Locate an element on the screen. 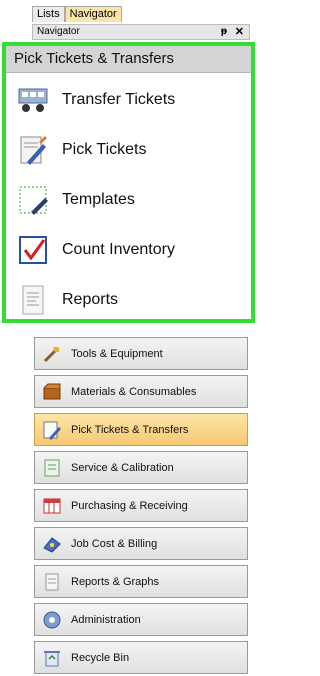 This screenshot has height=676, width=320. nav-button-reports-graphs: Reports & Graphs is located at coordinates (141, 581).